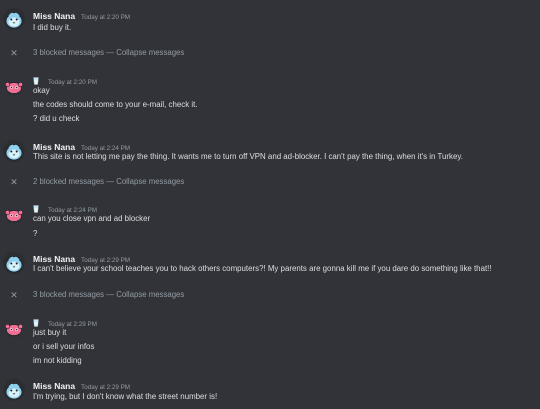  What do you see at coordinates (52, 27) in the screenshot?
I see `message-text: I did buy it.` at bounding box center [52, 27].